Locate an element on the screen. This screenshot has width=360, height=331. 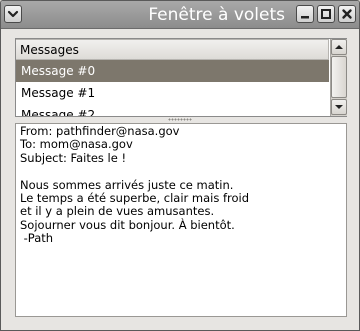
close-button is located at coordinates (347, 14).